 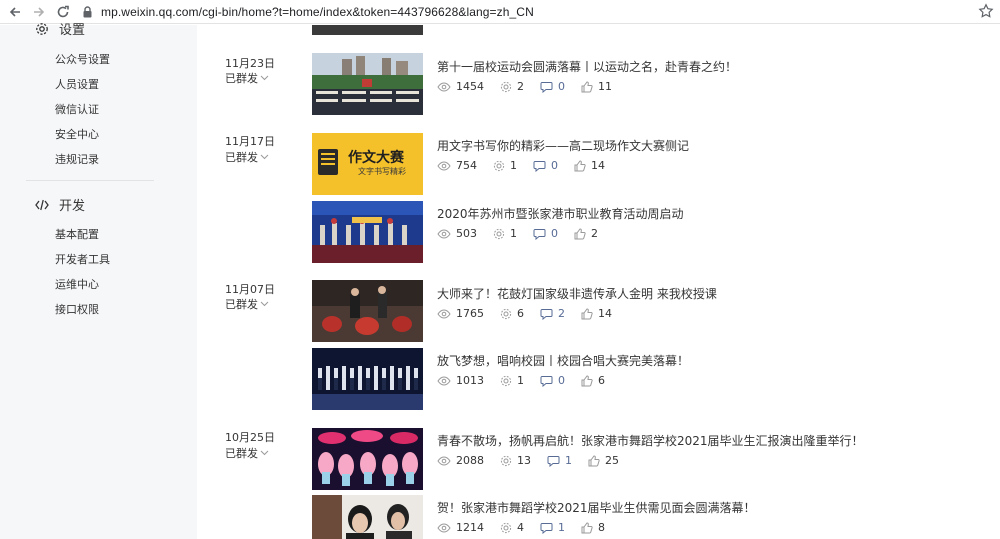 I want to click on read-count-value: 754, so click(x=466, y=165).